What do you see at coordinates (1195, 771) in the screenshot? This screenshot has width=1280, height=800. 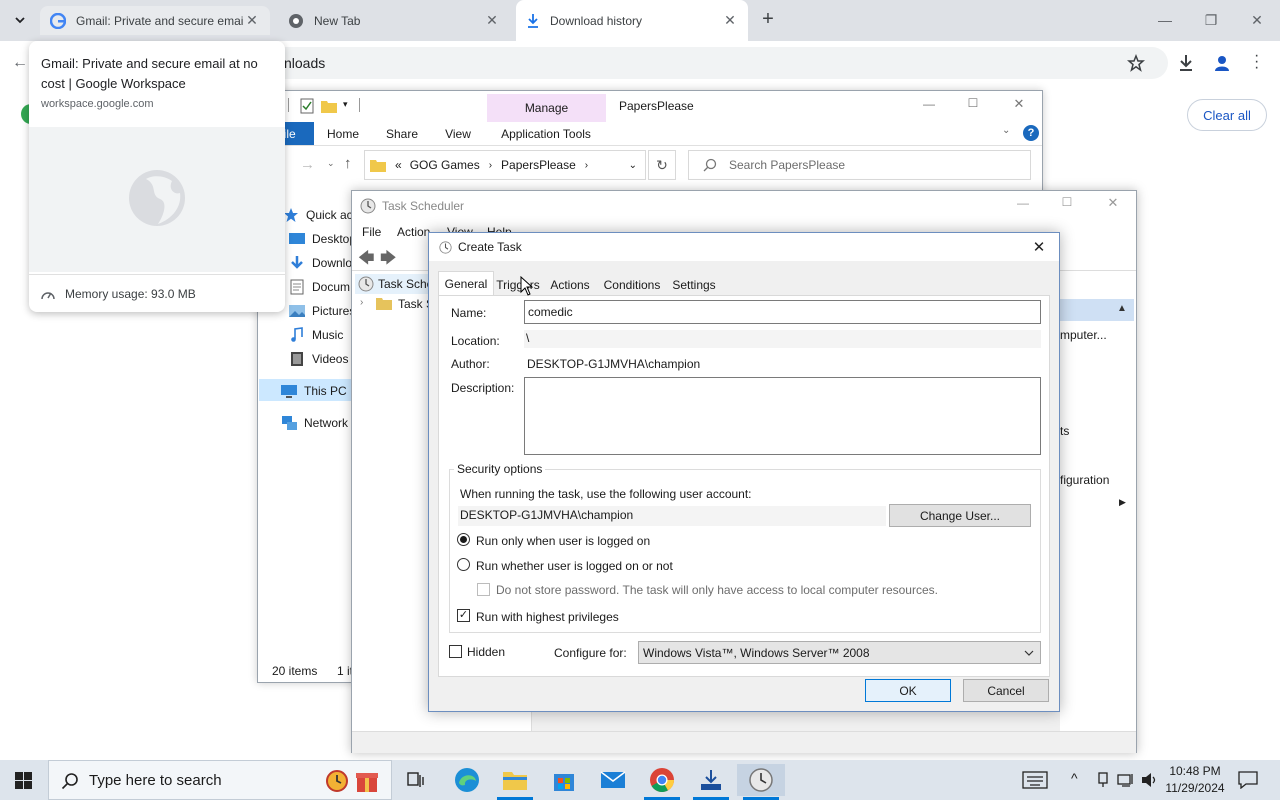 I see `clock-time: 10:48 PM` at bounding box center [1195, 771].